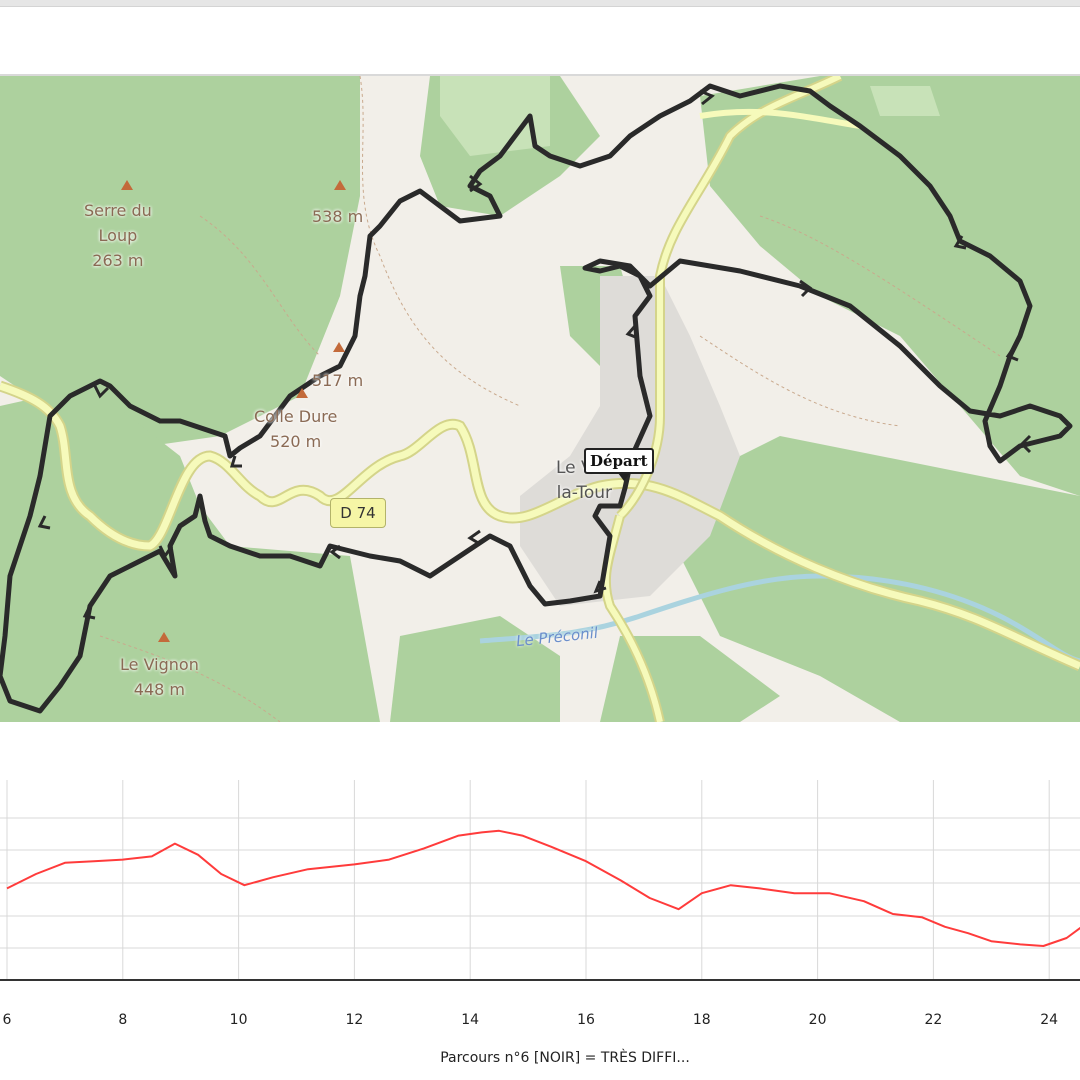  I want to click on x-tick-label: 20, so click(817, 1020).